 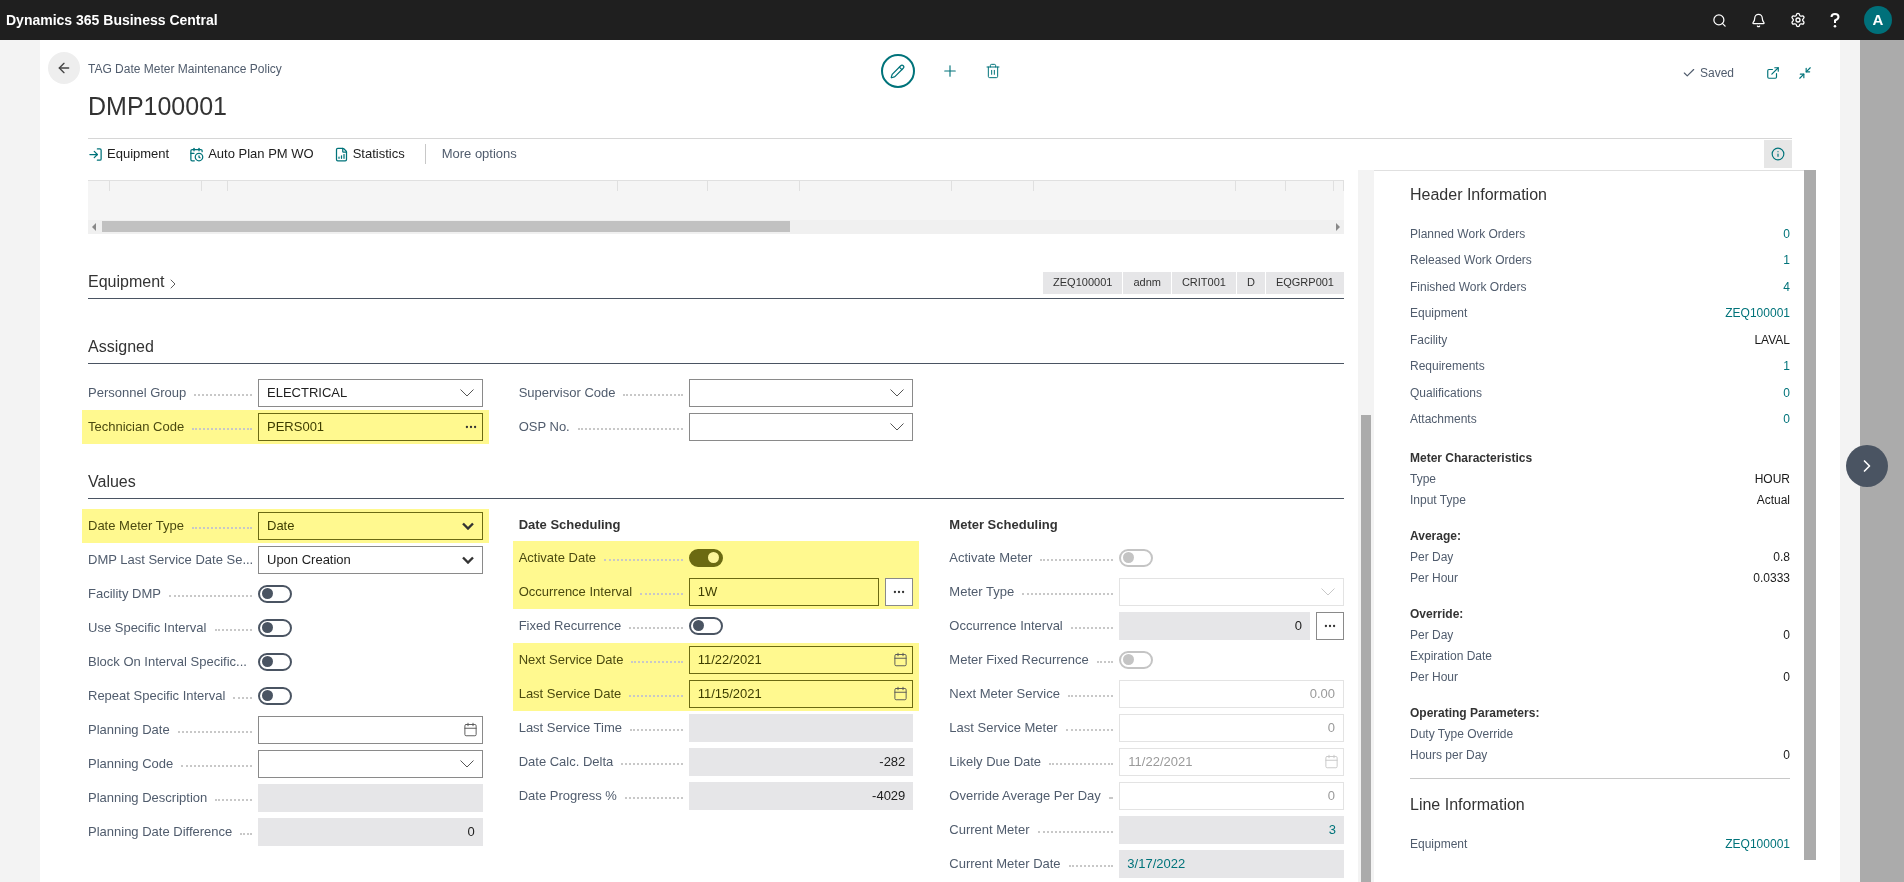 I want to click on dropdown-field: Upon Creation, so click(x=370, y=559).